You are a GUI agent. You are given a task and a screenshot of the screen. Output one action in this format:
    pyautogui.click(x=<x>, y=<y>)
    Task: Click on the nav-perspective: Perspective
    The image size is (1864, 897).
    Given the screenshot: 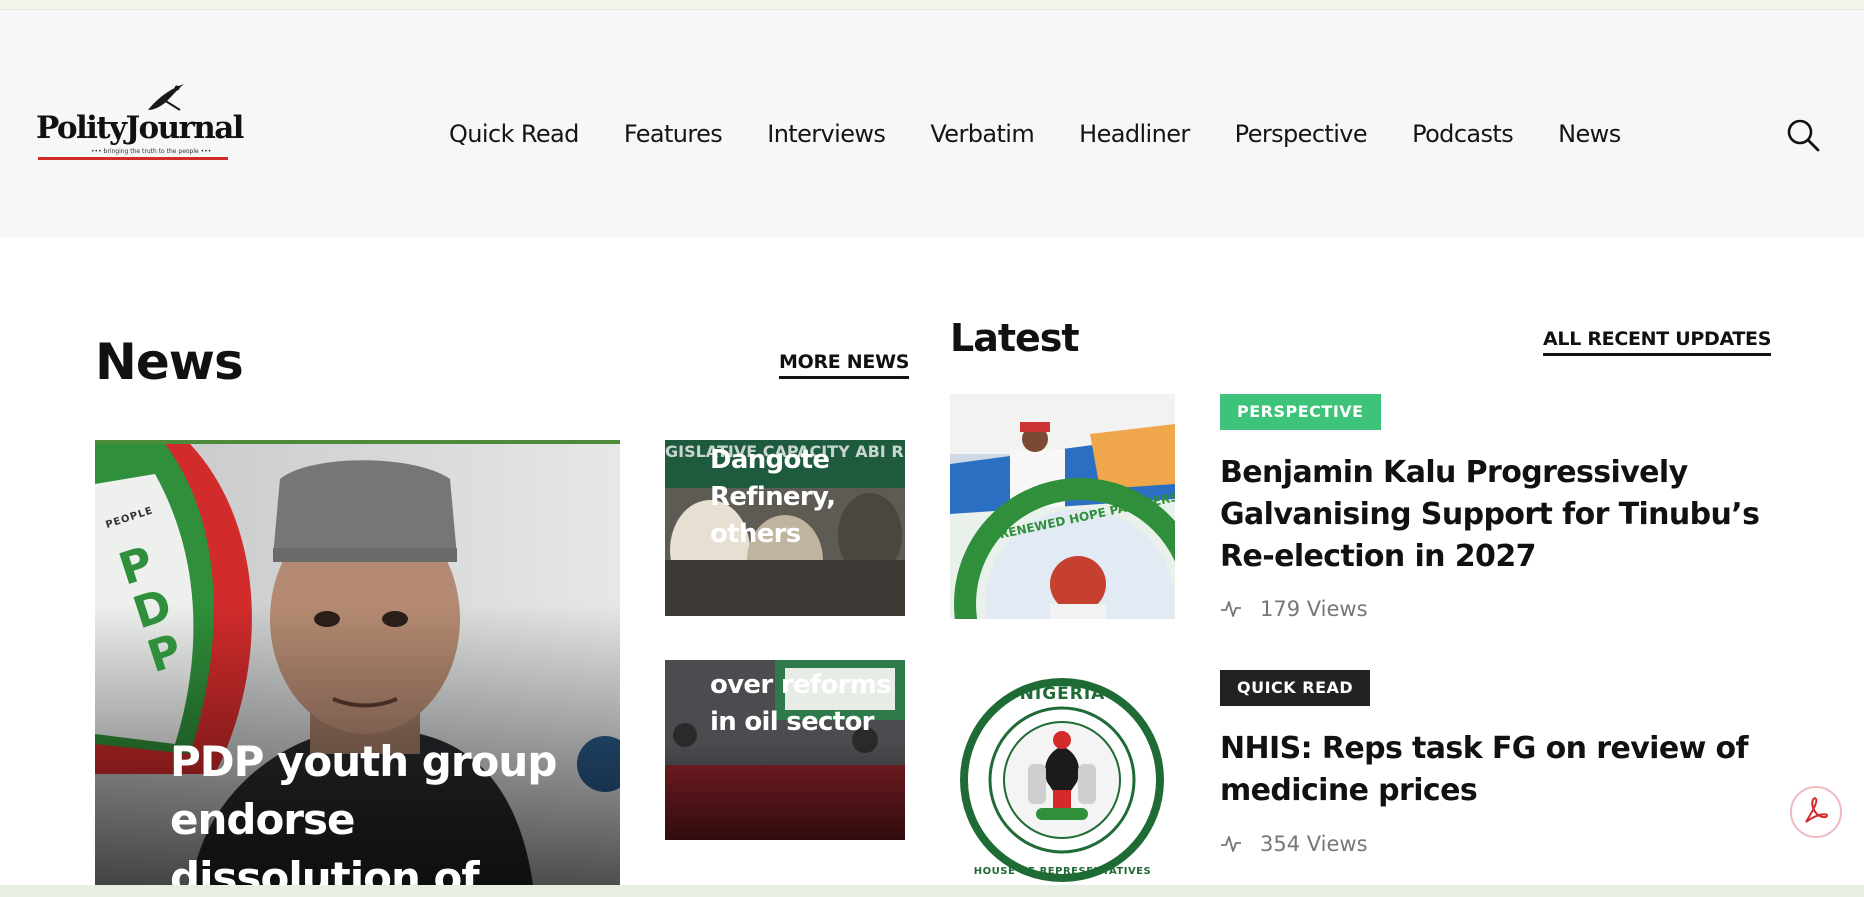 What is the action you would take?
    pyautogui.click(x=1301, y=134)
    